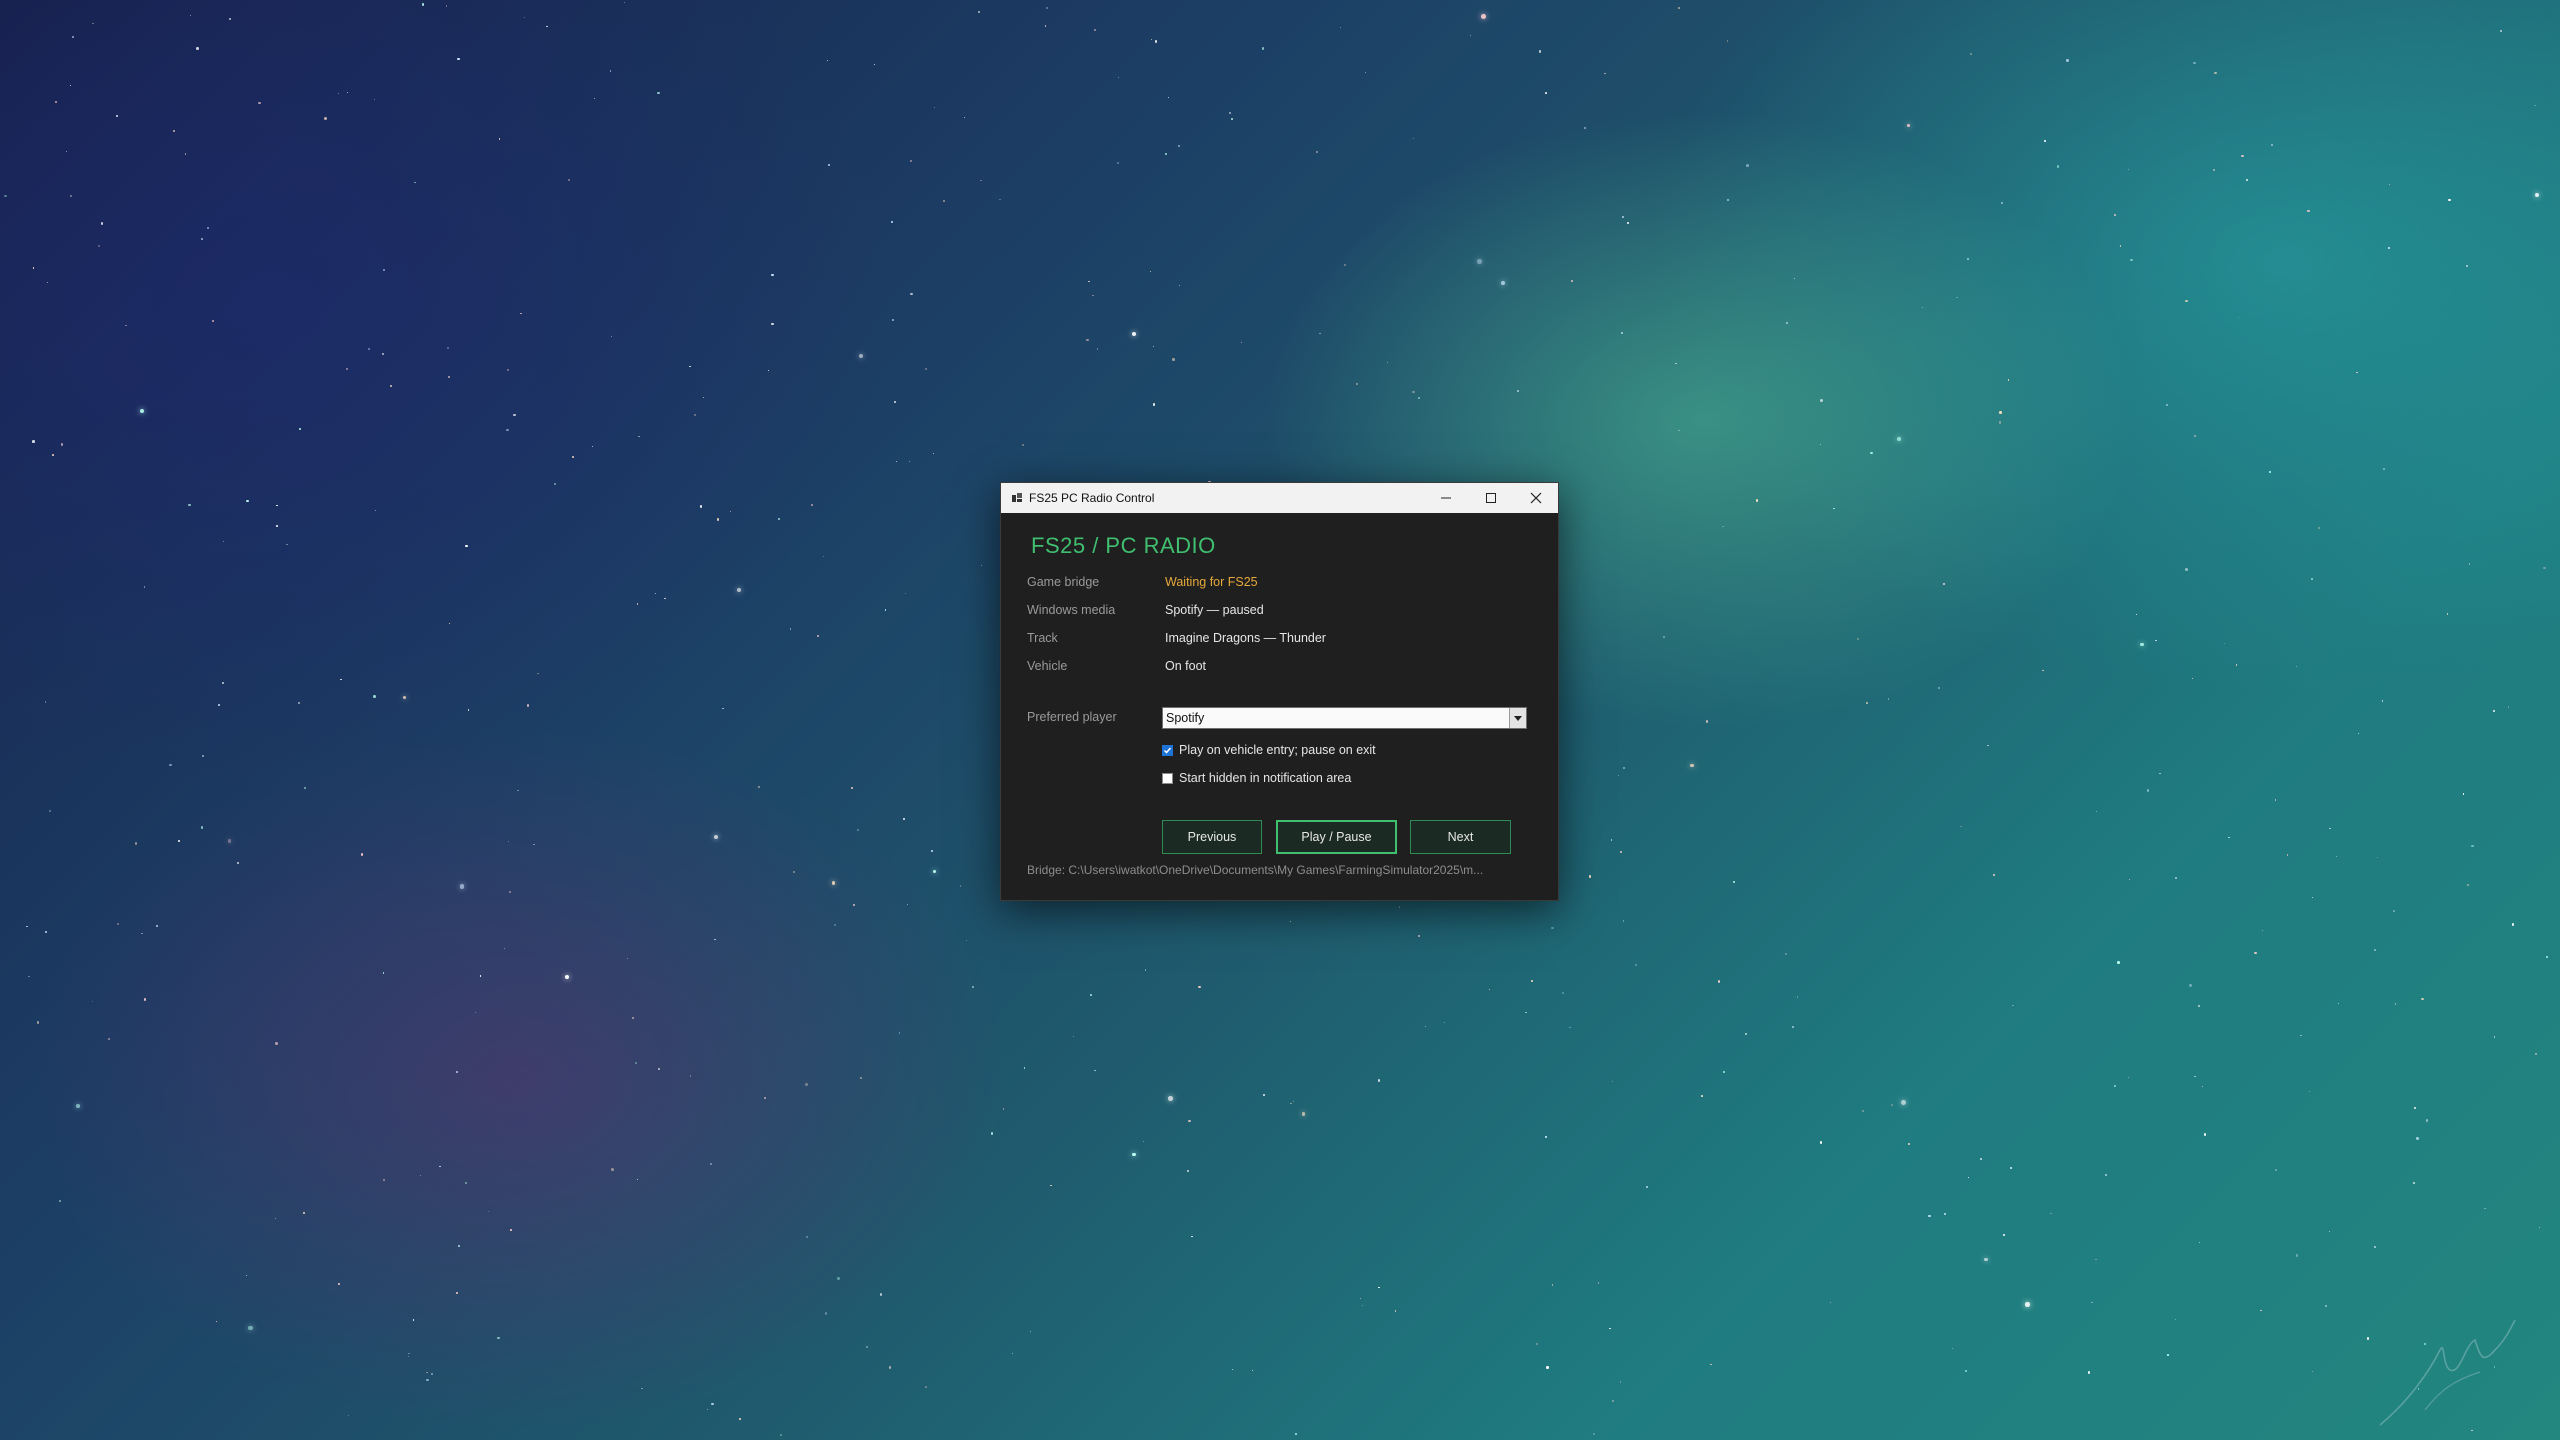  Describe the element at coordinates (1336, 837) in the screenshot. I see `play-pause-button: Play / Pause` at that location.